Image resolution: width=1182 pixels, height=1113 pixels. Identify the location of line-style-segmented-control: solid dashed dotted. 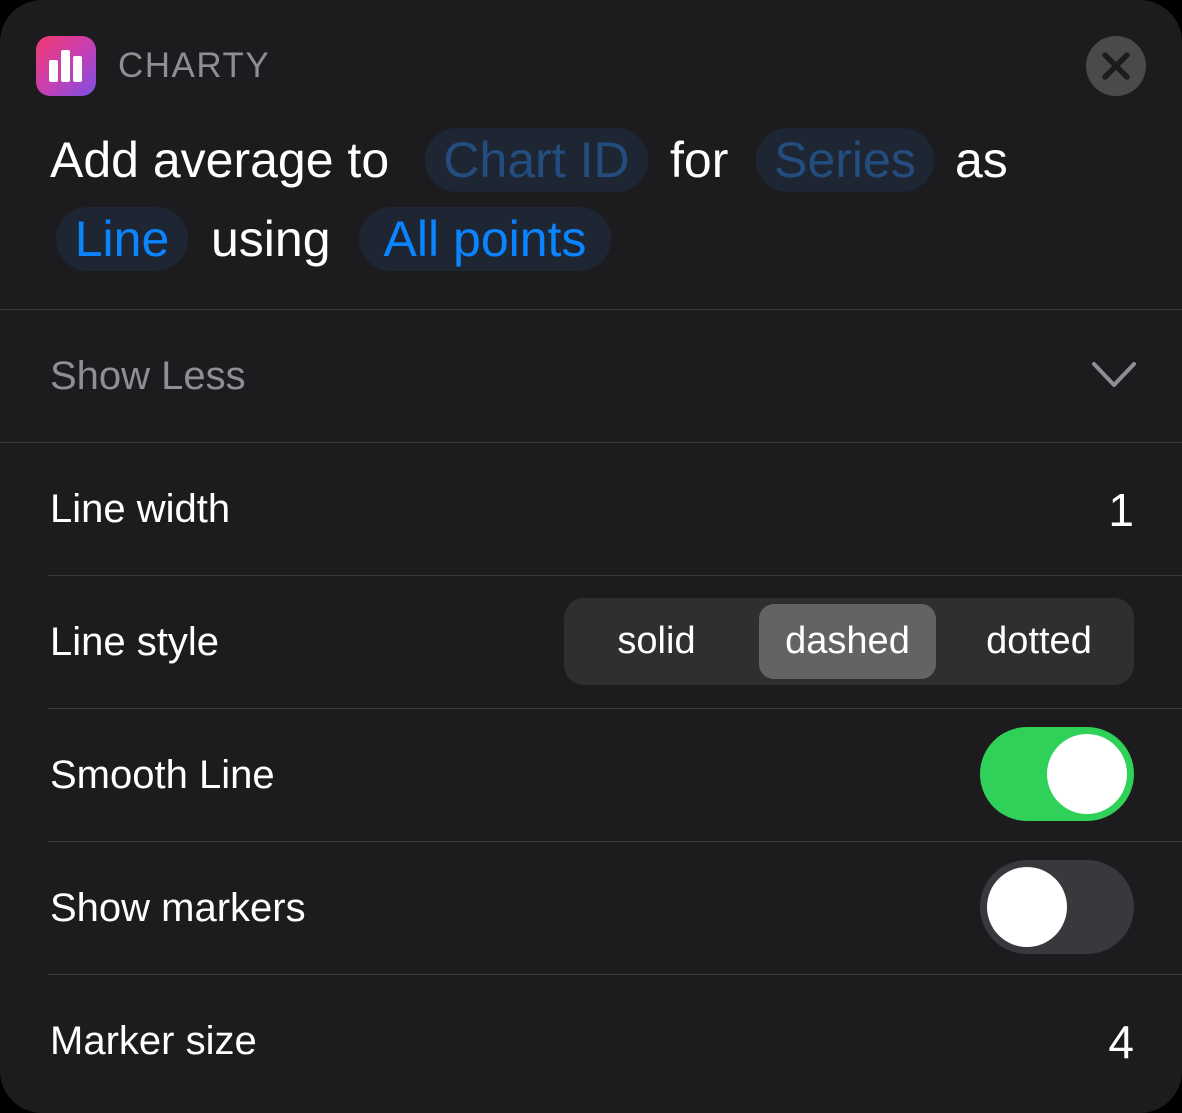
(849, 641).